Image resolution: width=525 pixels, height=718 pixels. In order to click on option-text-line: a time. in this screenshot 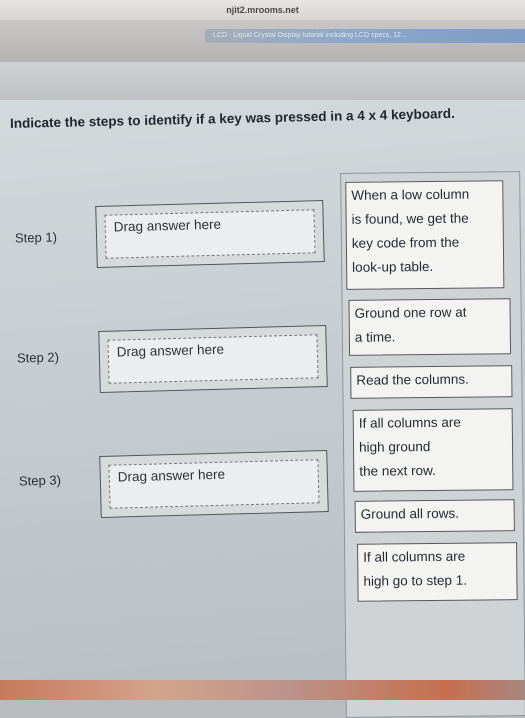, I will do `click(375, 337)`.